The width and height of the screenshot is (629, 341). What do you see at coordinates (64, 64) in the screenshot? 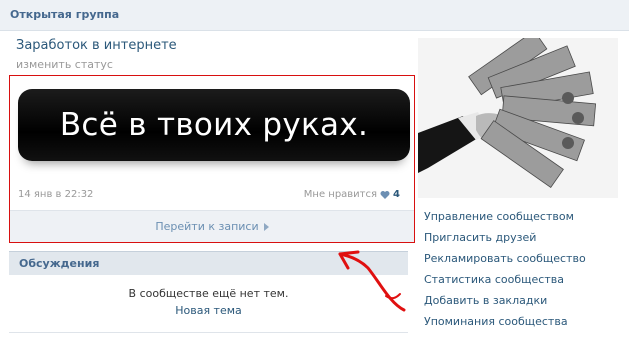
I see `change-status-link: изменить статус` at bounding box center [64, 64].